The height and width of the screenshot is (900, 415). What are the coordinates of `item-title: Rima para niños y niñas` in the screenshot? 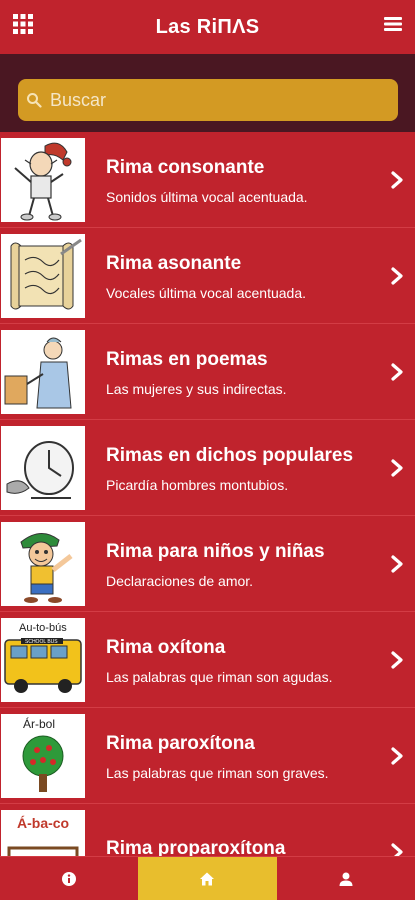 It's located at (215, 551).